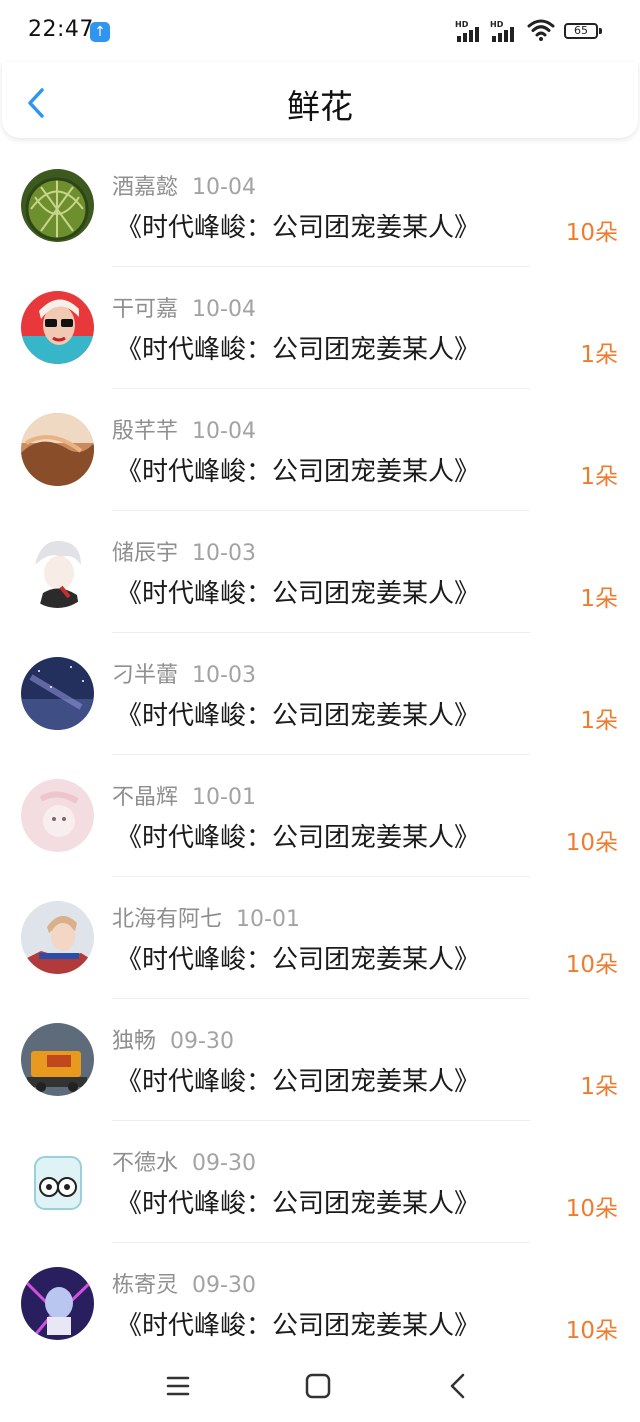  I want to click on status-time: 22:47, so click(61, 29).